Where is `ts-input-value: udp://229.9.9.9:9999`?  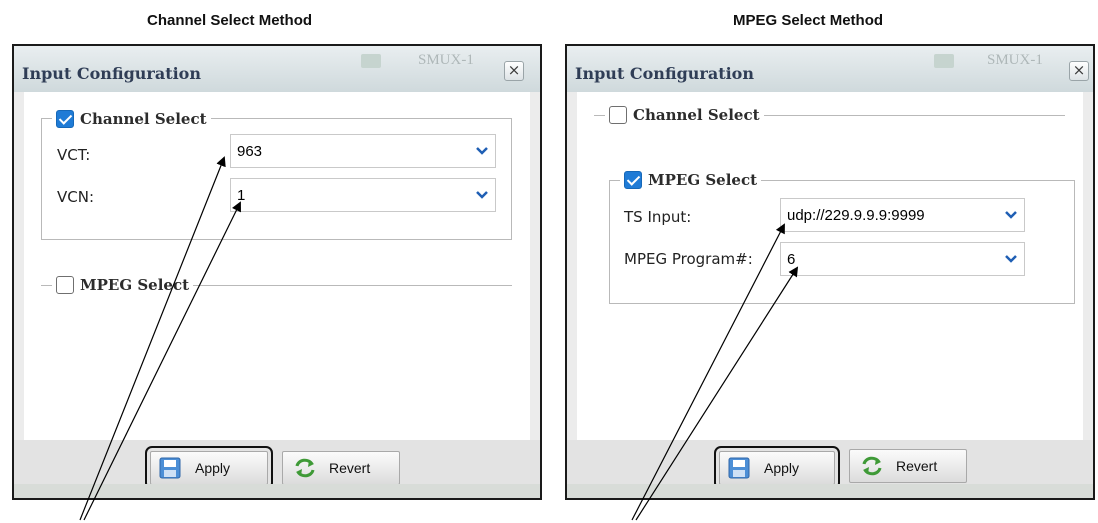 ts-input-value: udp://229.9.9.9:9999 is located at coordinates (856, 215).